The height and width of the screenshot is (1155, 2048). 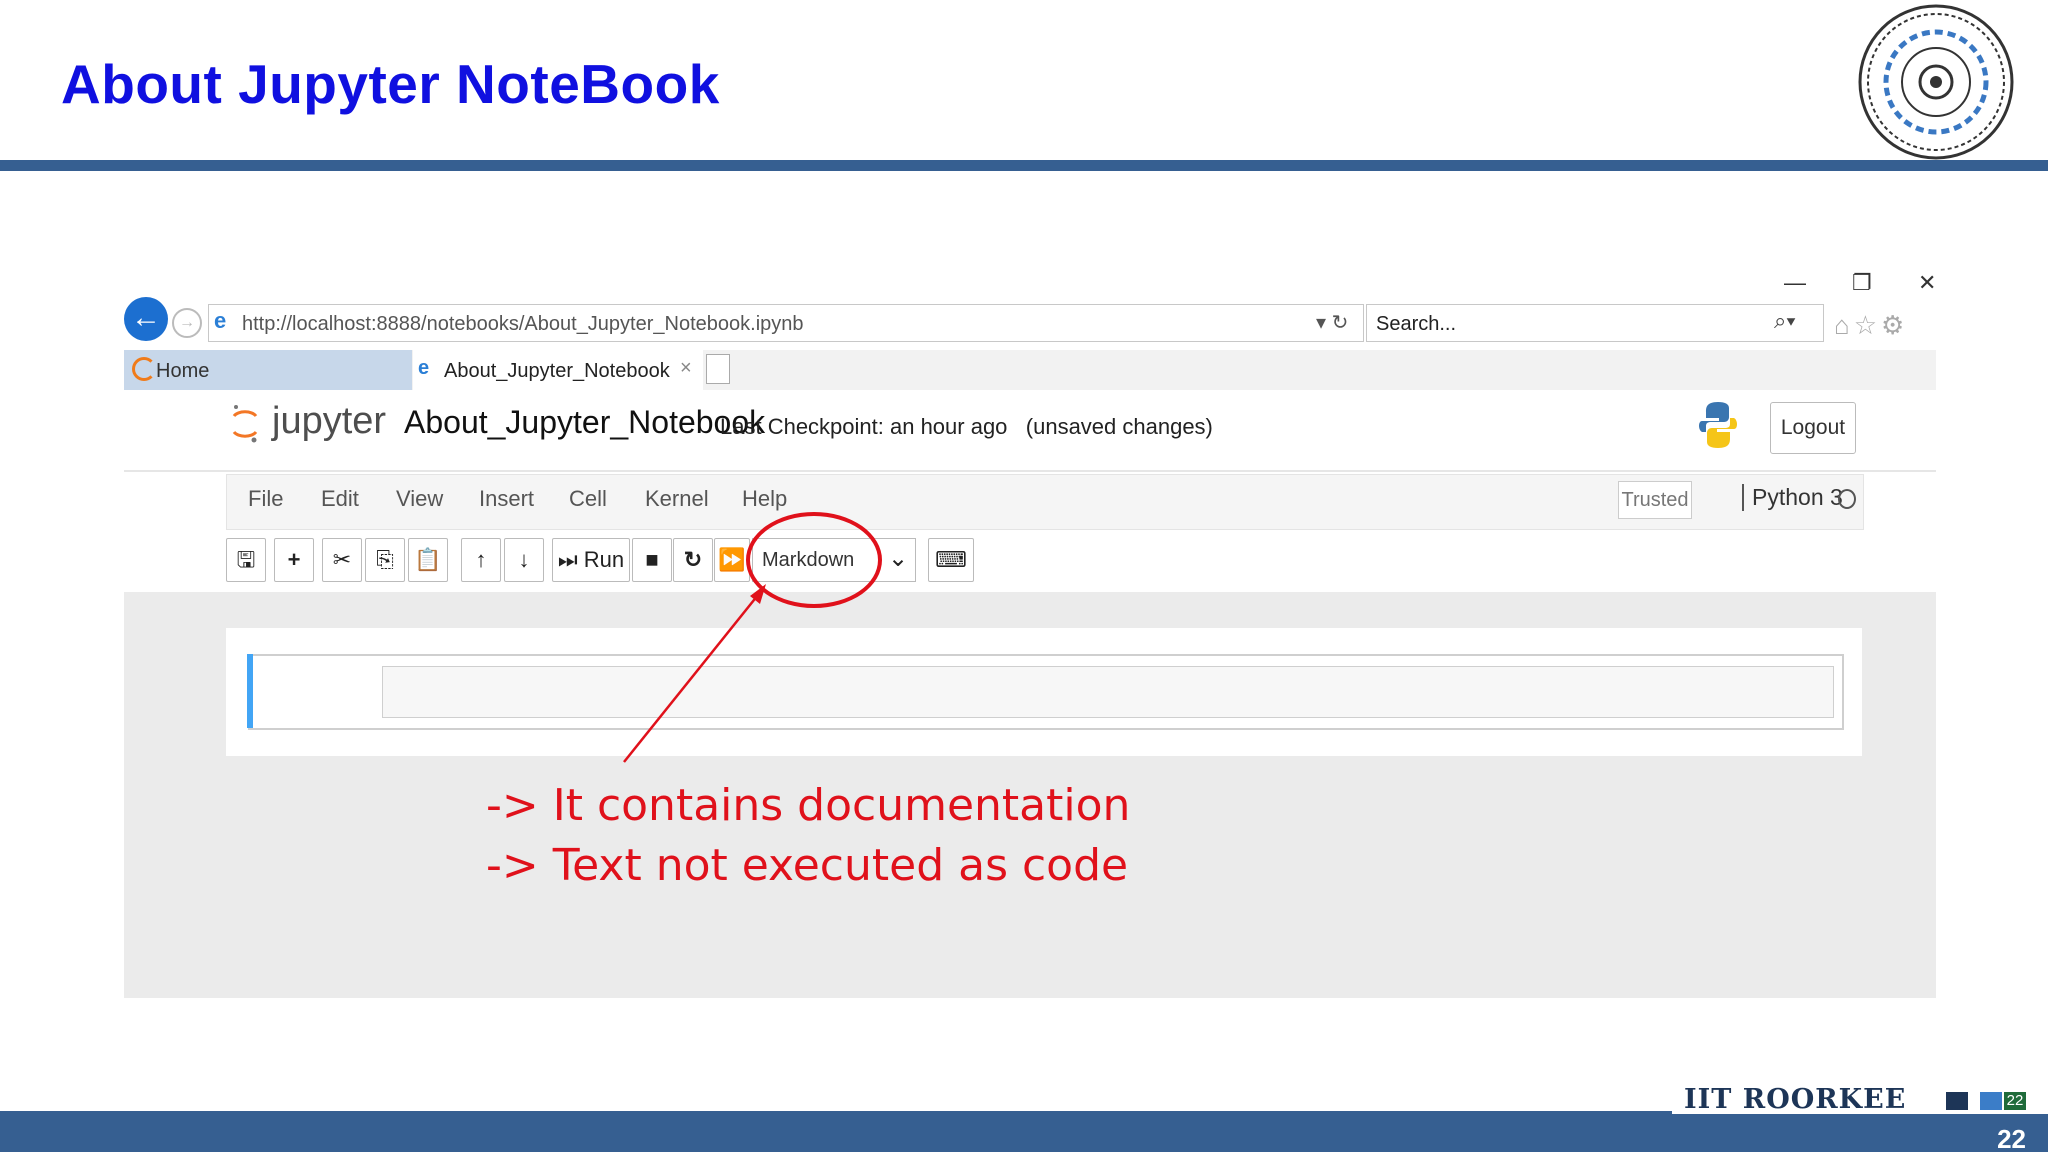 I want to click on fast-forward-icon: ⏩, so click(x=732, y=560).